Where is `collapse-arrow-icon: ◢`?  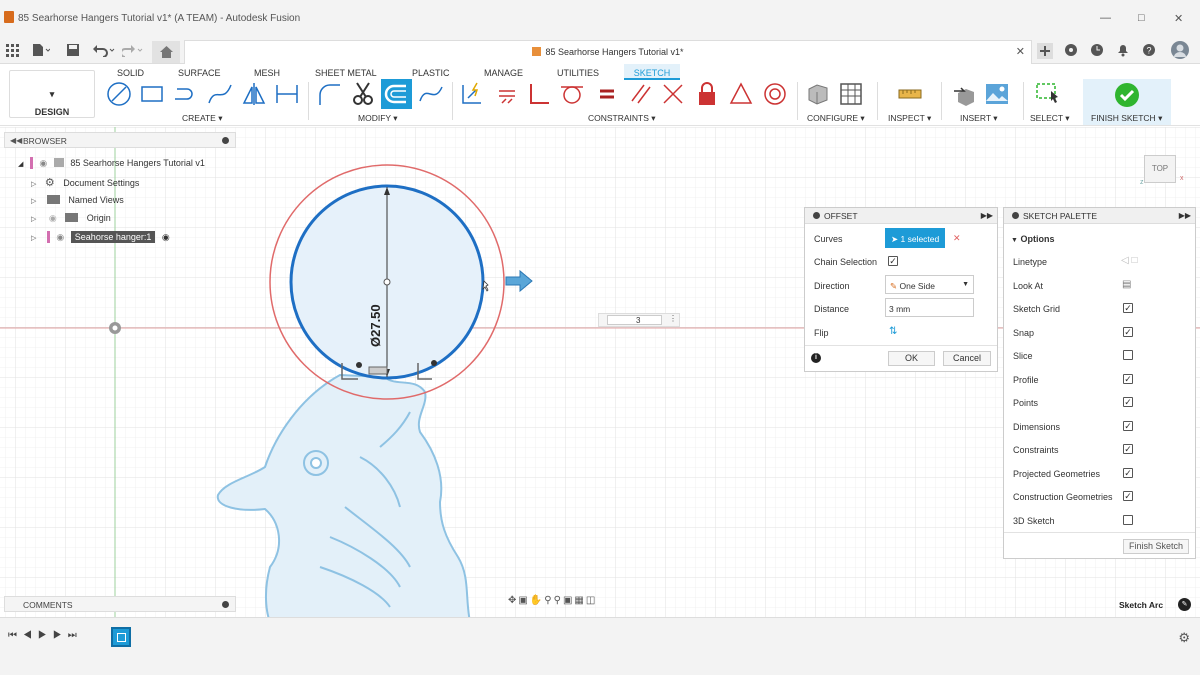
collapse-arrow-icon: ◢ is located at coordinates (20, 164).